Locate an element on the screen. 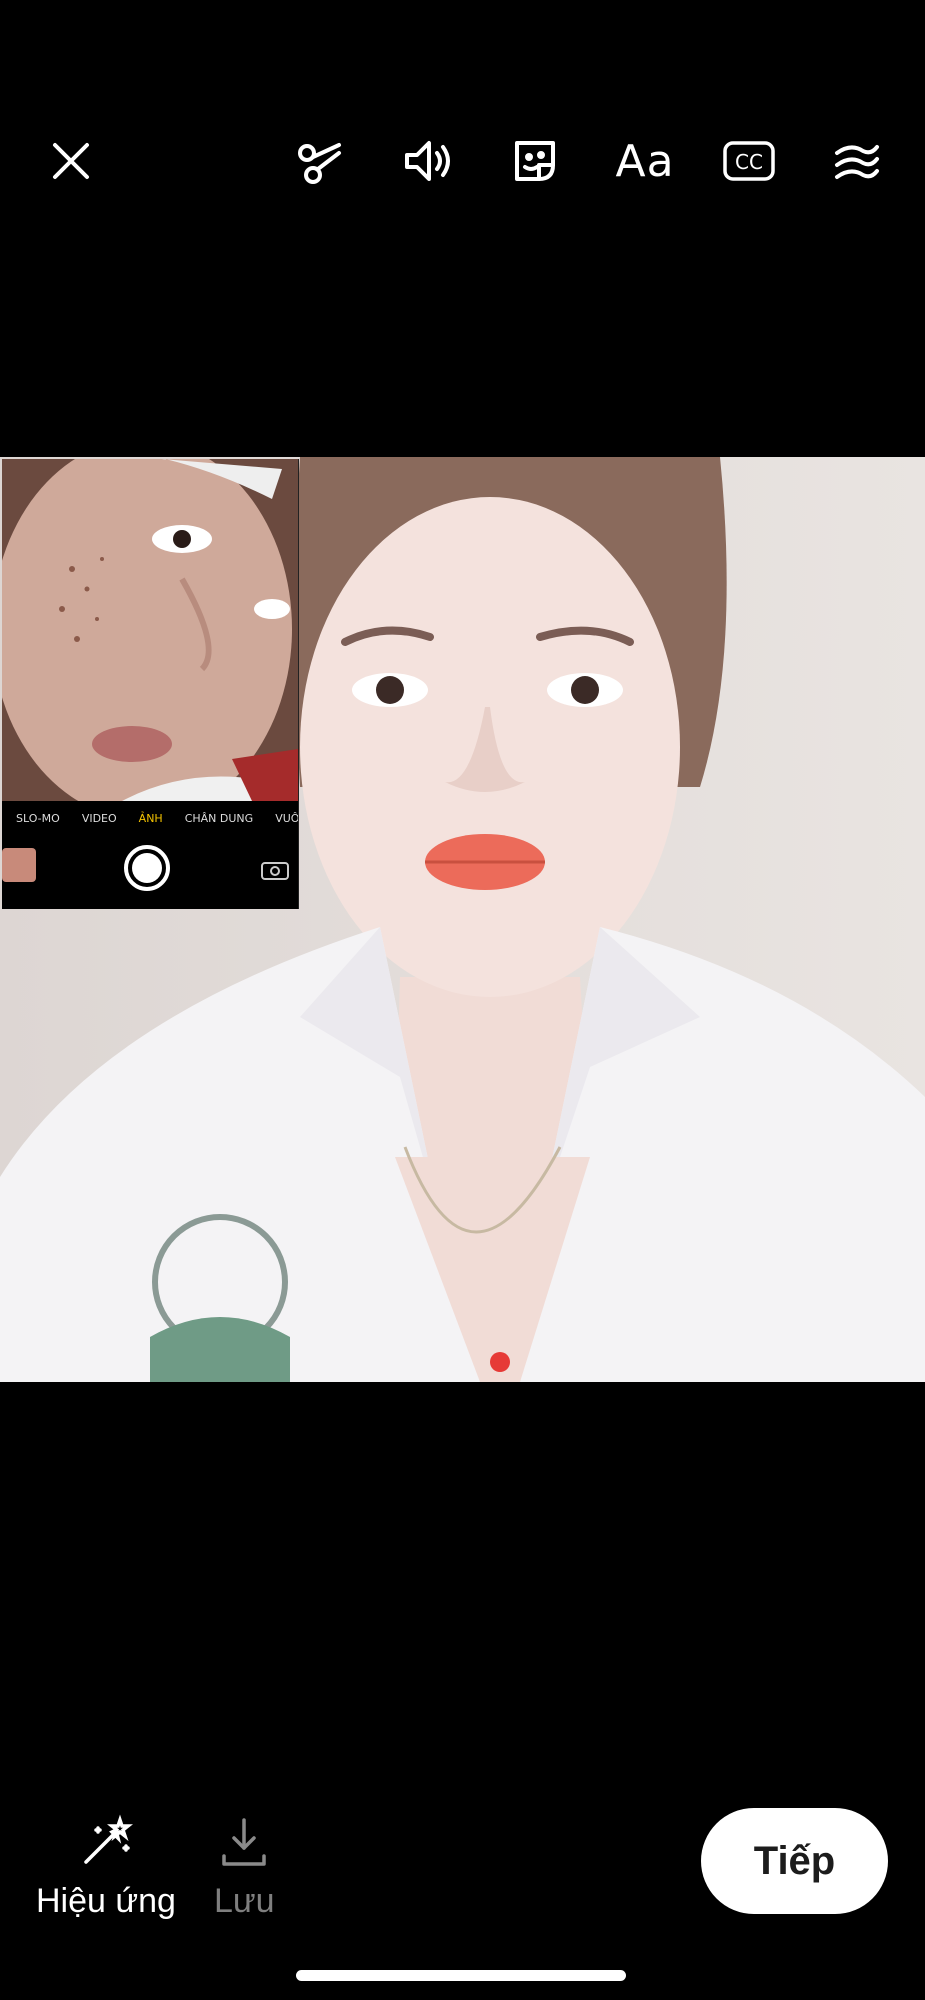 This screenshot has height=2000, width=925. volume-icon is located at coordinates (429, 161).